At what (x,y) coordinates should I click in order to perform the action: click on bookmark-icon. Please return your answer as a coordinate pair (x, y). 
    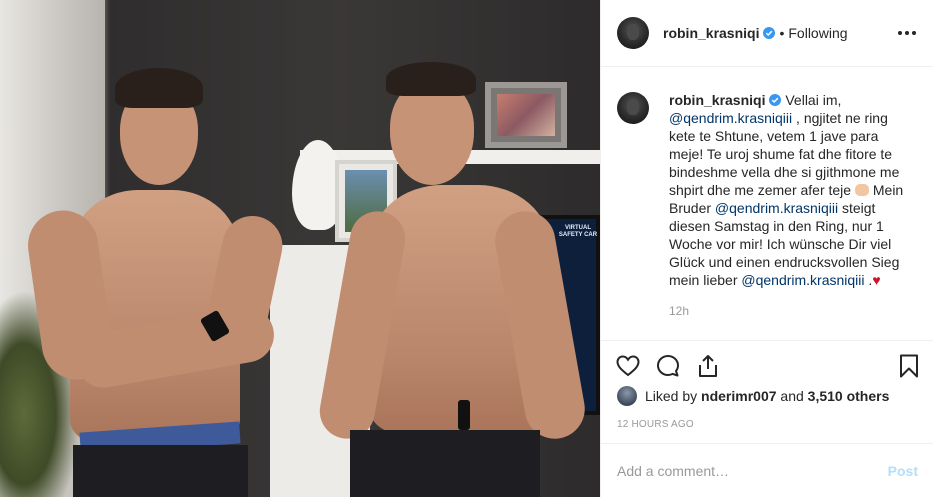
    Looking at the image, I should click on (909, 366).